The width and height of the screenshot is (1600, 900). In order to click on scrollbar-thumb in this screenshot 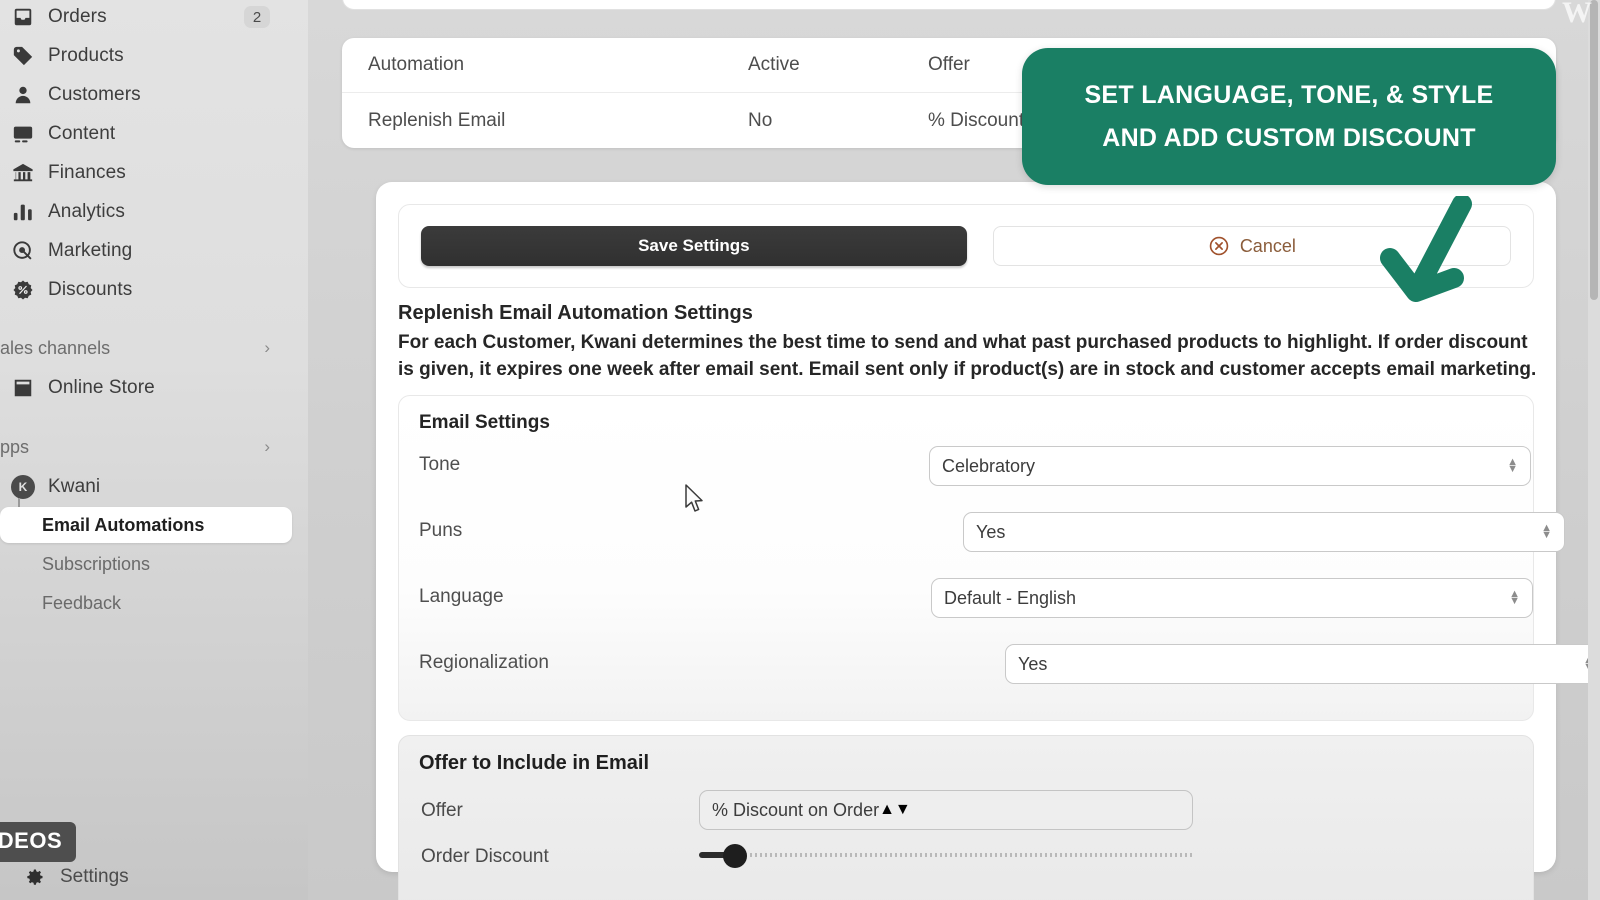, I will do `click(1594, 150)`.